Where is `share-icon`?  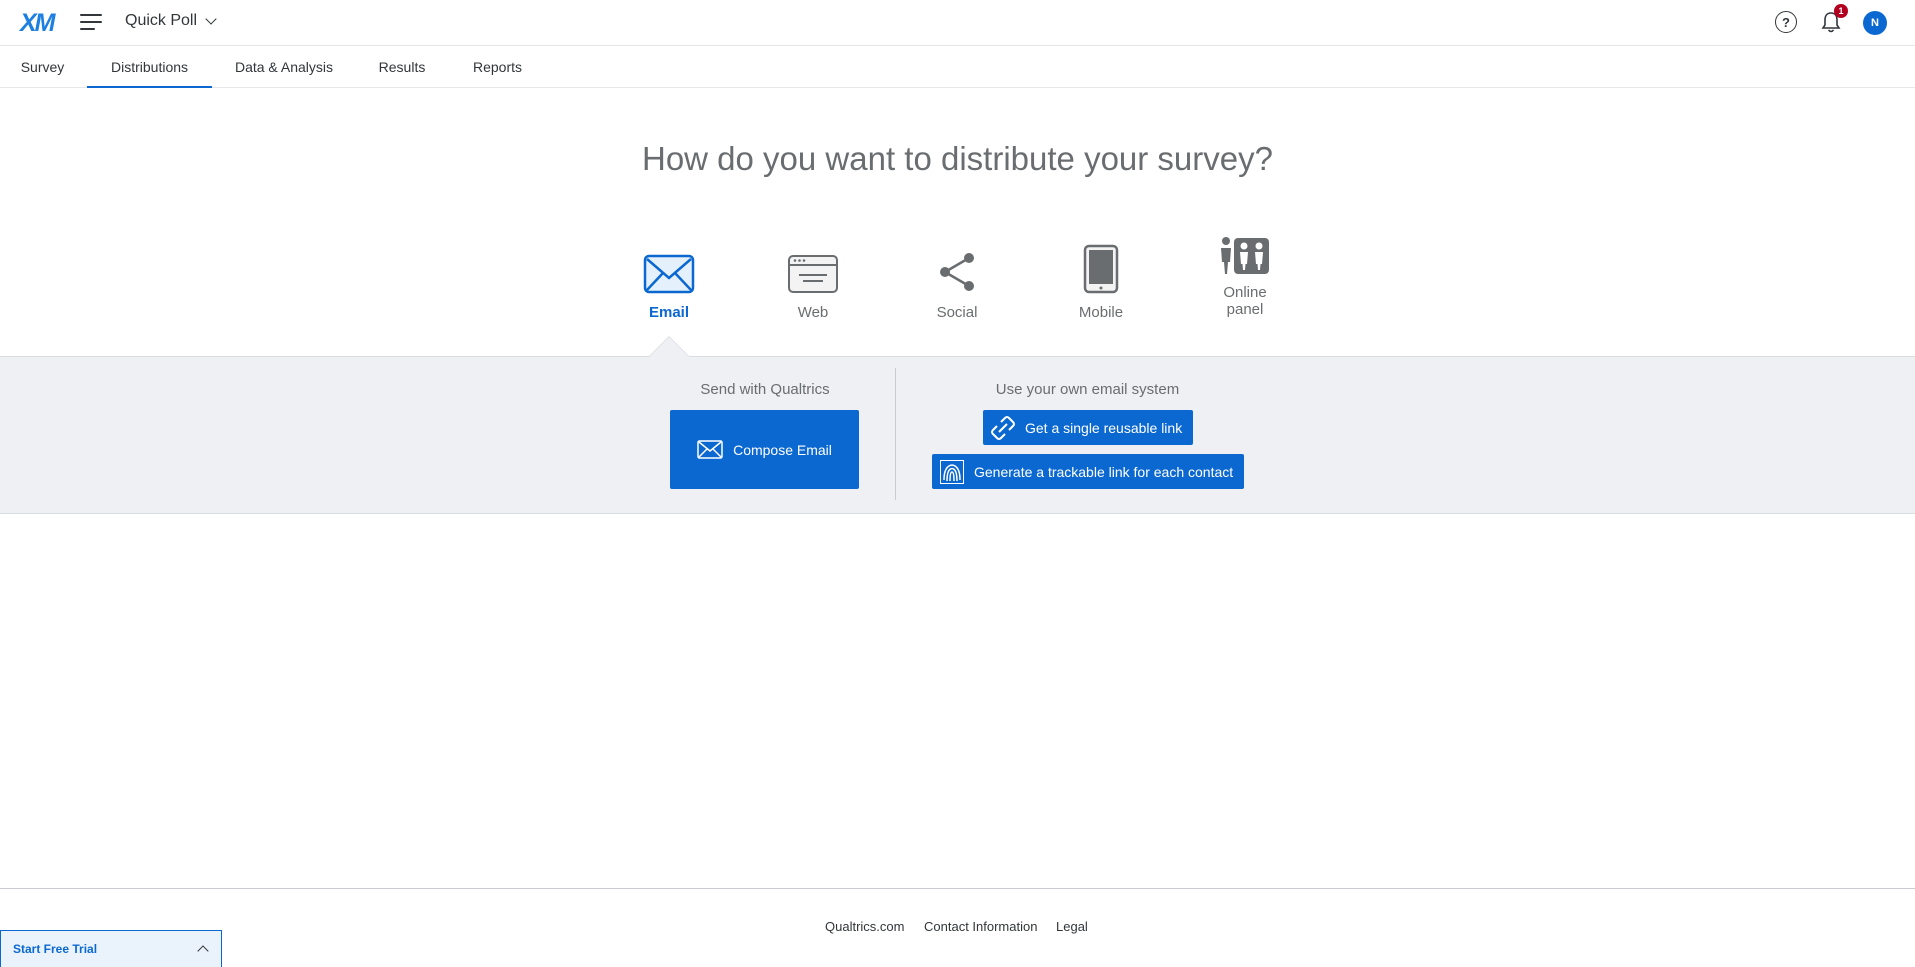 share-icon is located at coordinates (957, 272).